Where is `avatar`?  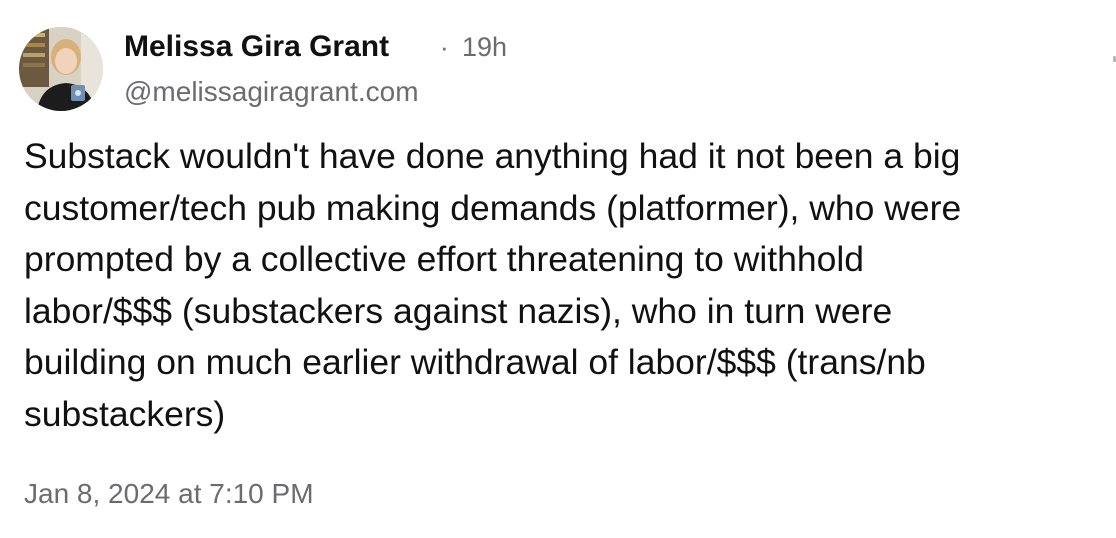
avatar is located at coordinates (61, 69).